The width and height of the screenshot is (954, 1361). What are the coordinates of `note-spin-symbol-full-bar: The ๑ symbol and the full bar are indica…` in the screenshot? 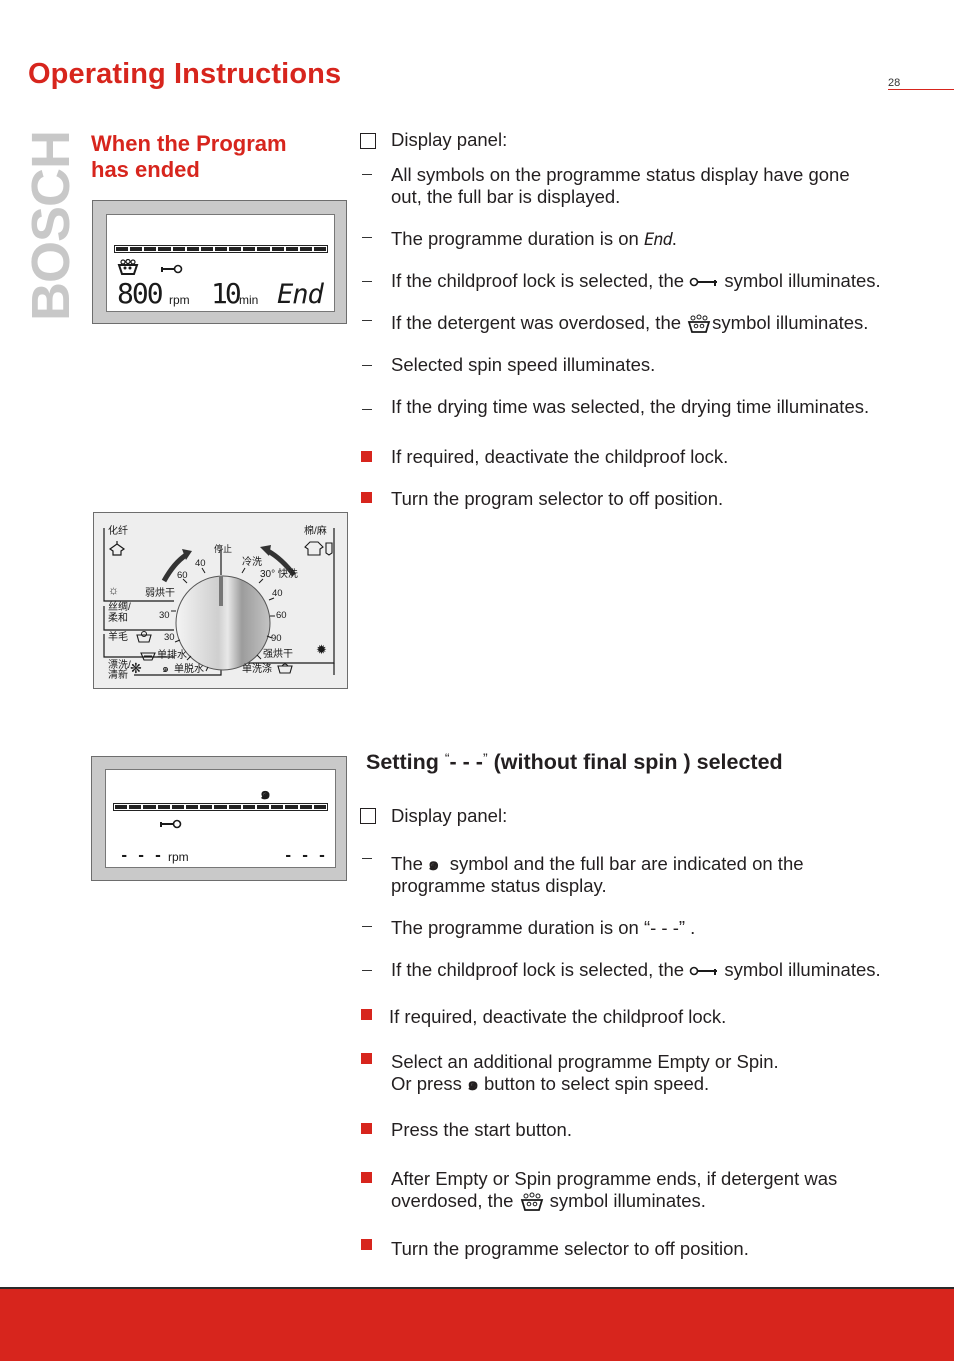 It's located at (597, 874).